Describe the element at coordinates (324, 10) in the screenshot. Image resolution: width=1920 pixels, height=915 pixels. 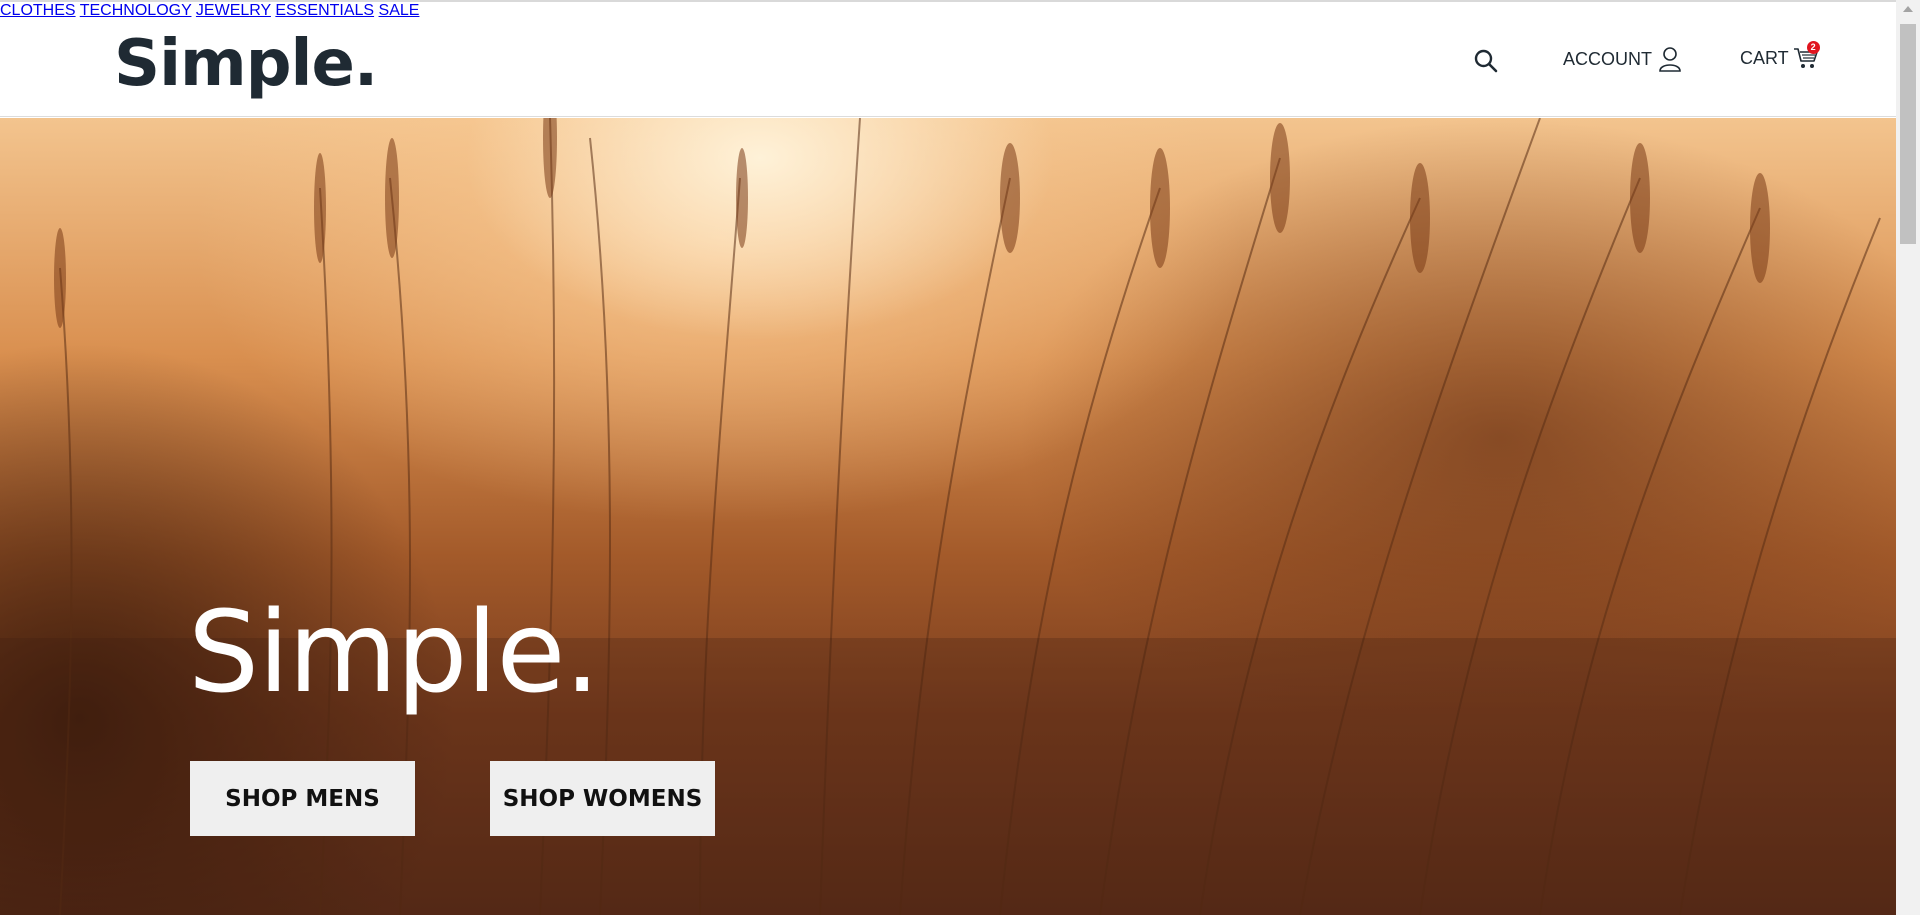
I see `nav-essentials: ESSENTIALS` at that location.